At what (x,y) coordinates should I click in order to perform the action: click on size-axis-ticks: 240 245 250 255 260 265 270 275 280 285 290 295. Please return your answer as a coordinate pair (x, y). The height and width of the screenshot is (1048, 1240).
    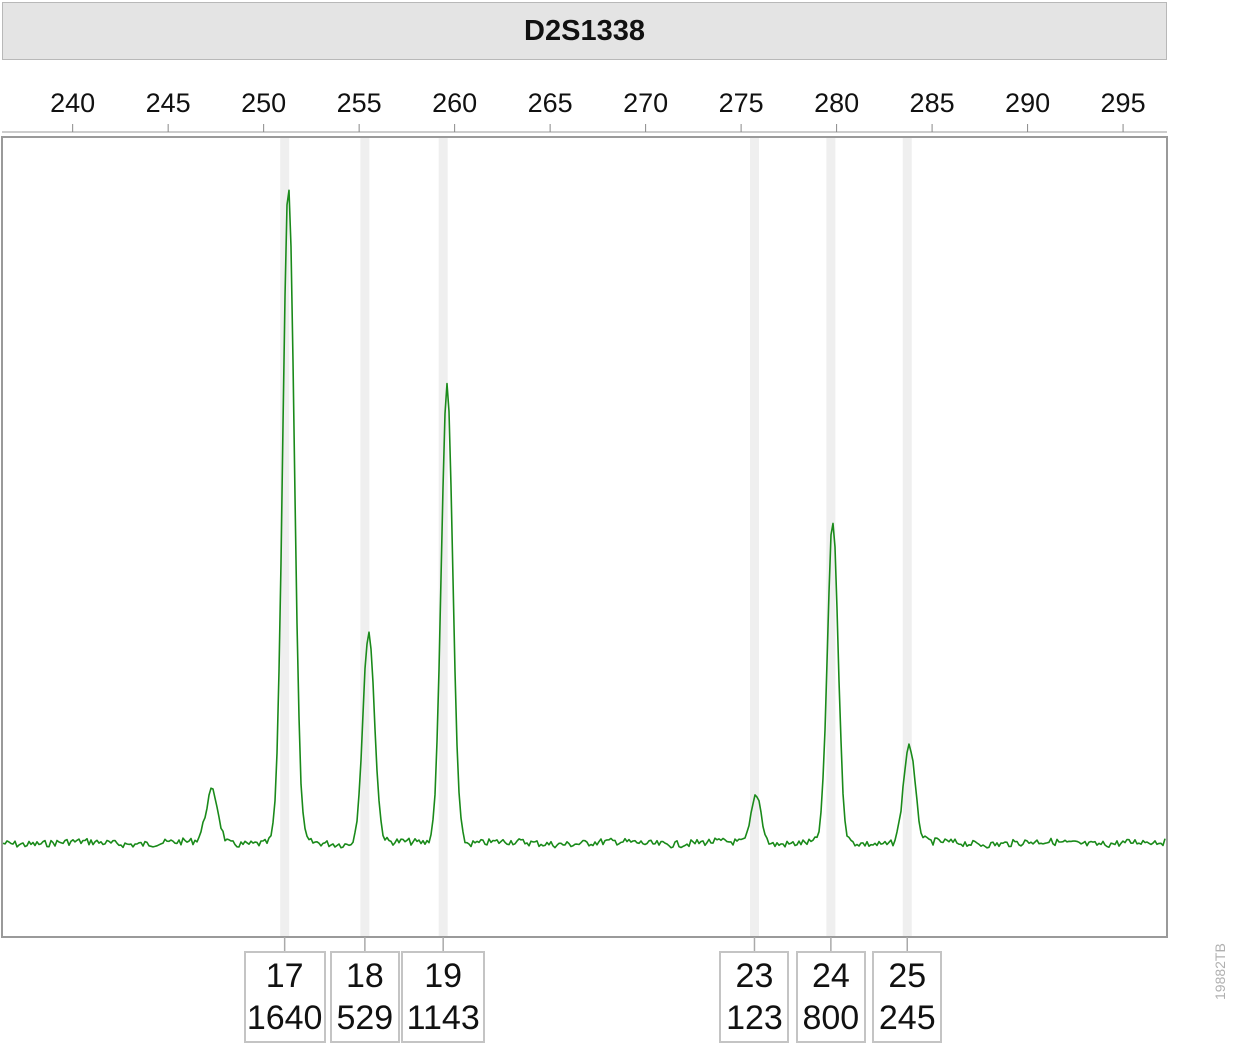
    Looking at the image, I should click on (598, 110).